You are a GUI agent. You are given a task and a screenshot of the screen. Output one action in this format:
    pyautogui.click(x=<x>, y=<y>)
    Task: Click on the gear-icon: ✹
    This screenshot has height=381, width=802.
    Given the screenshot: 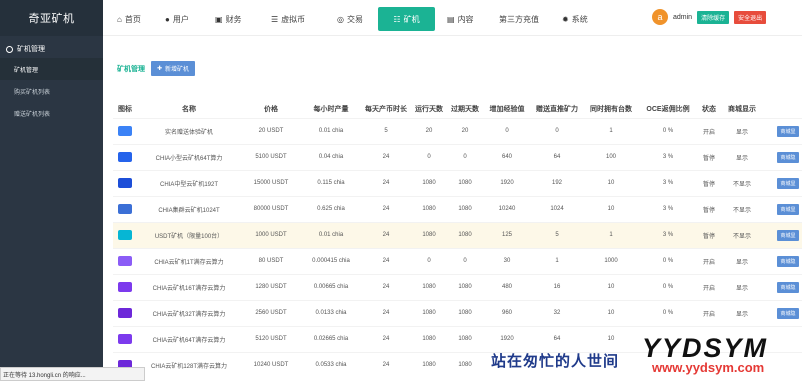 What is the action you would take?
    pyautogui.click(x=565, y=19)
    